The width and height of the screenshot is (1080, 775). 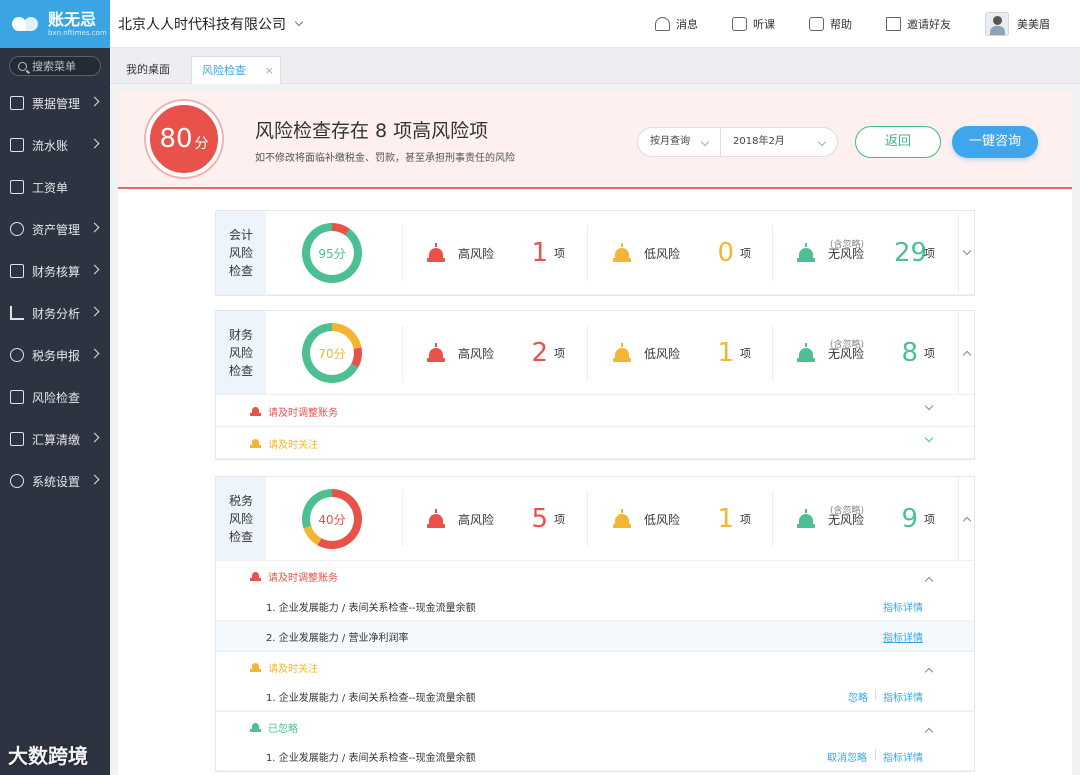 I want to click on risk-group-row: 请及时调整账务, so click(x=595, y=411).